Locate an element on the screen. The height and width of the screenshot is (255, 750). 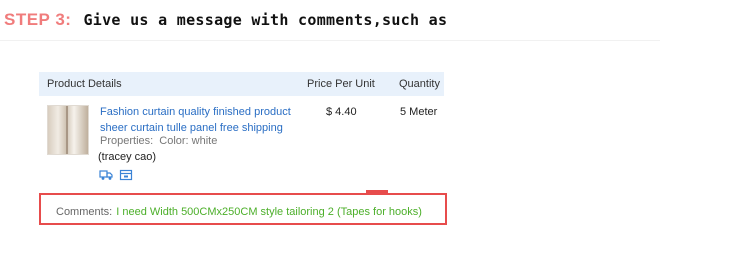
product-title-line-1: Fashion curtain quality finished product is located at coordinates (200, 112).